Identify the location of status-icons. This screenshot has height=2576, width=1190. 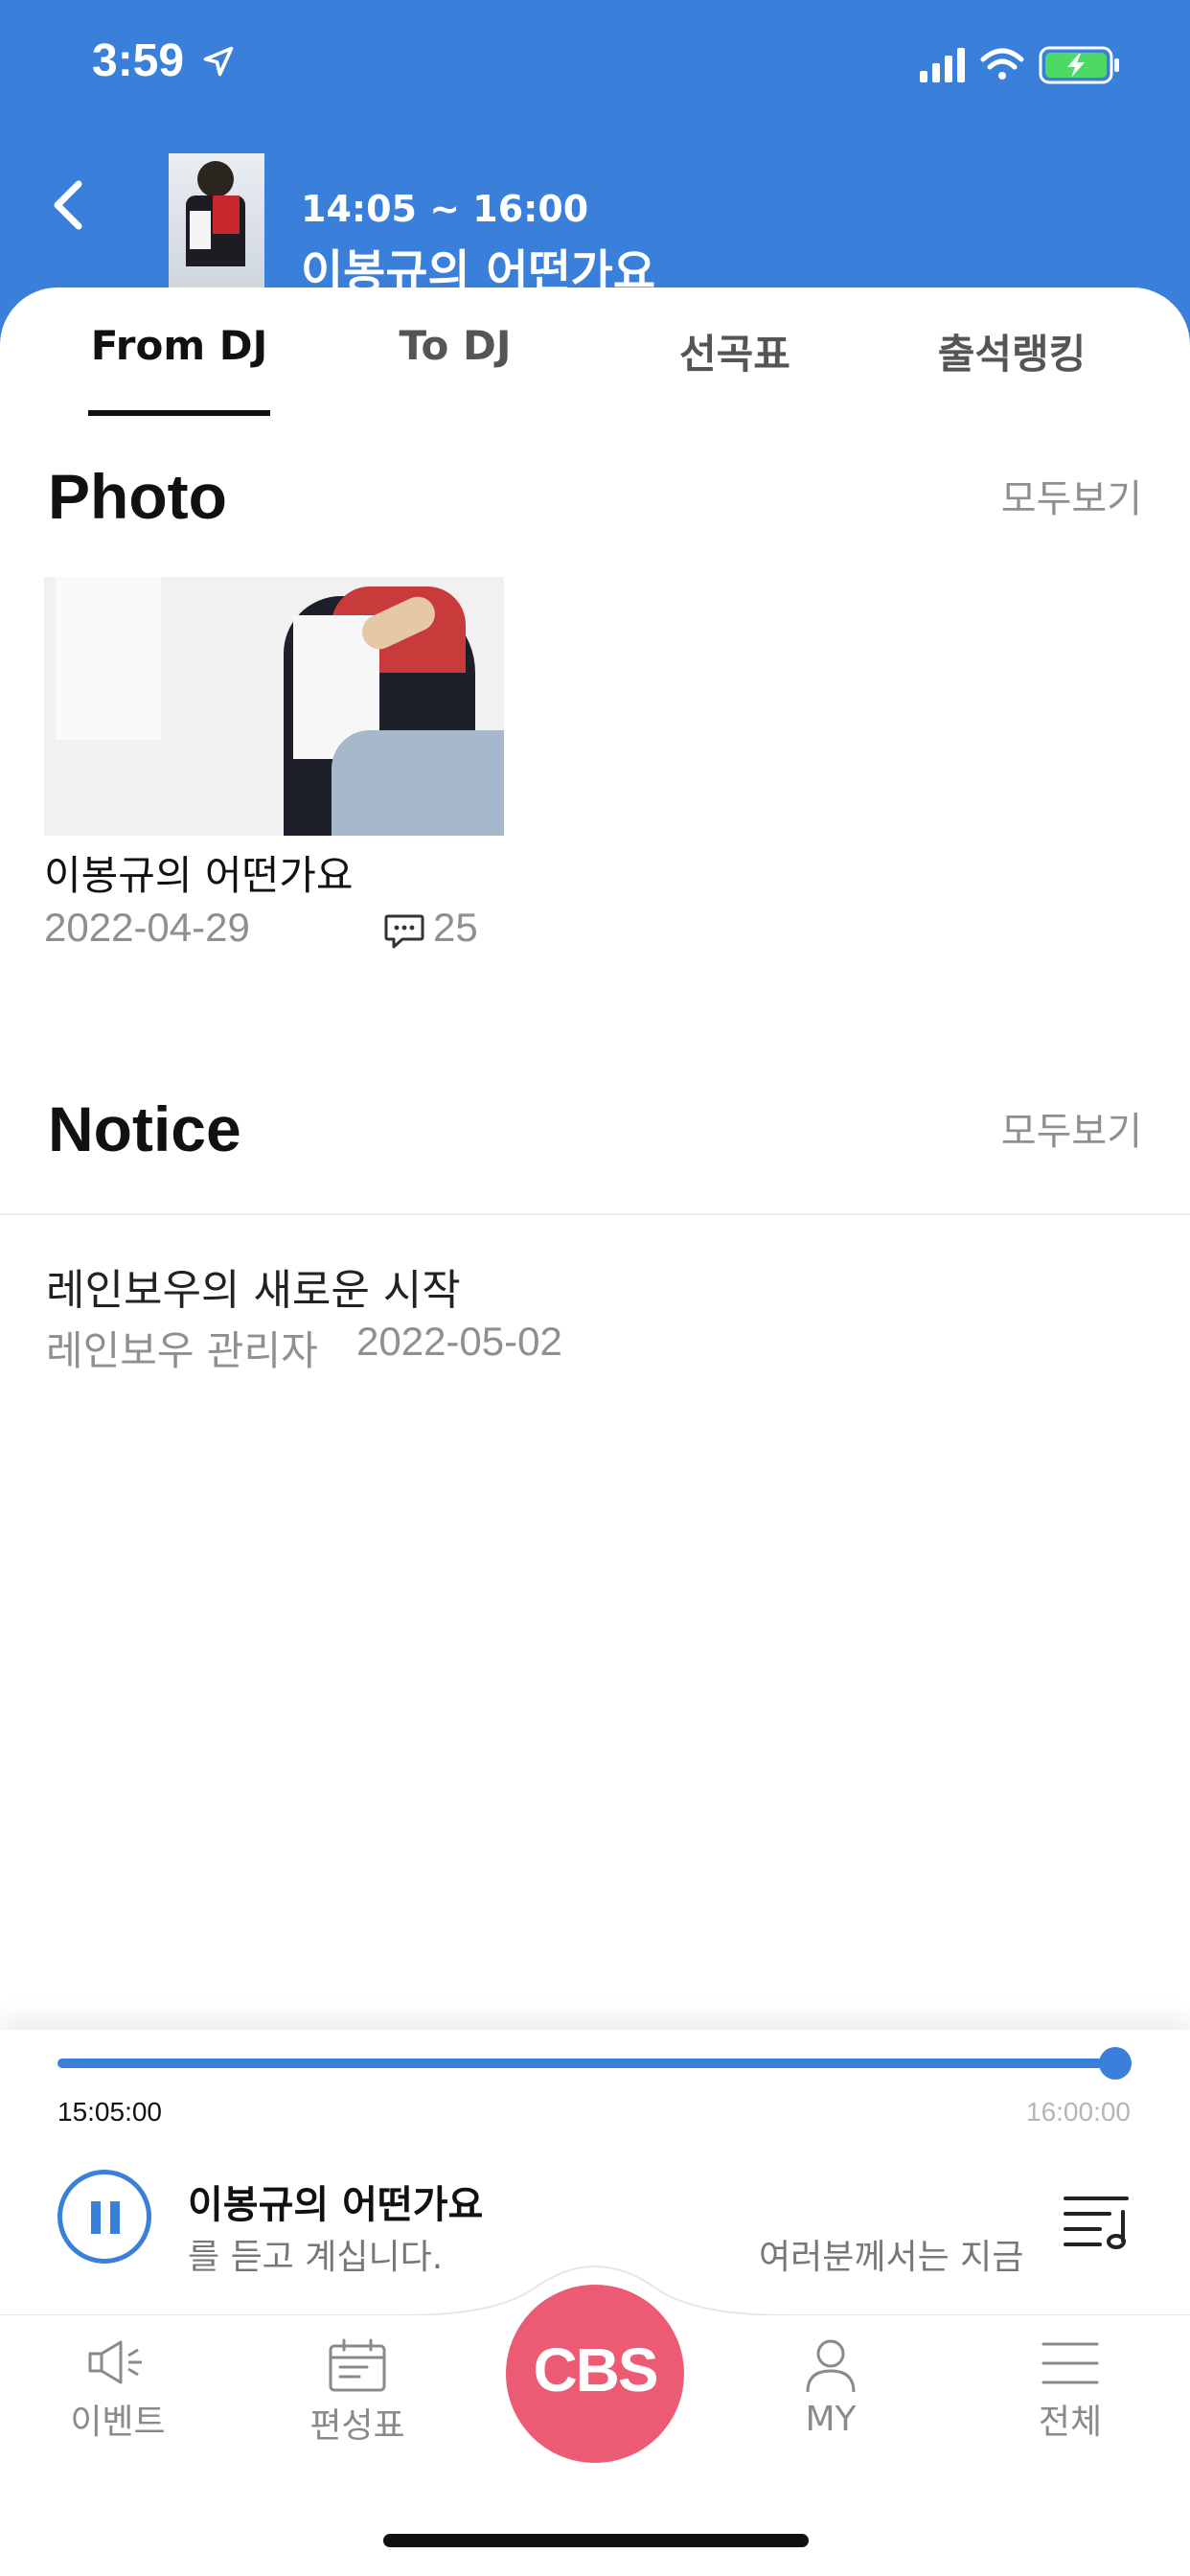
(1019, 65).